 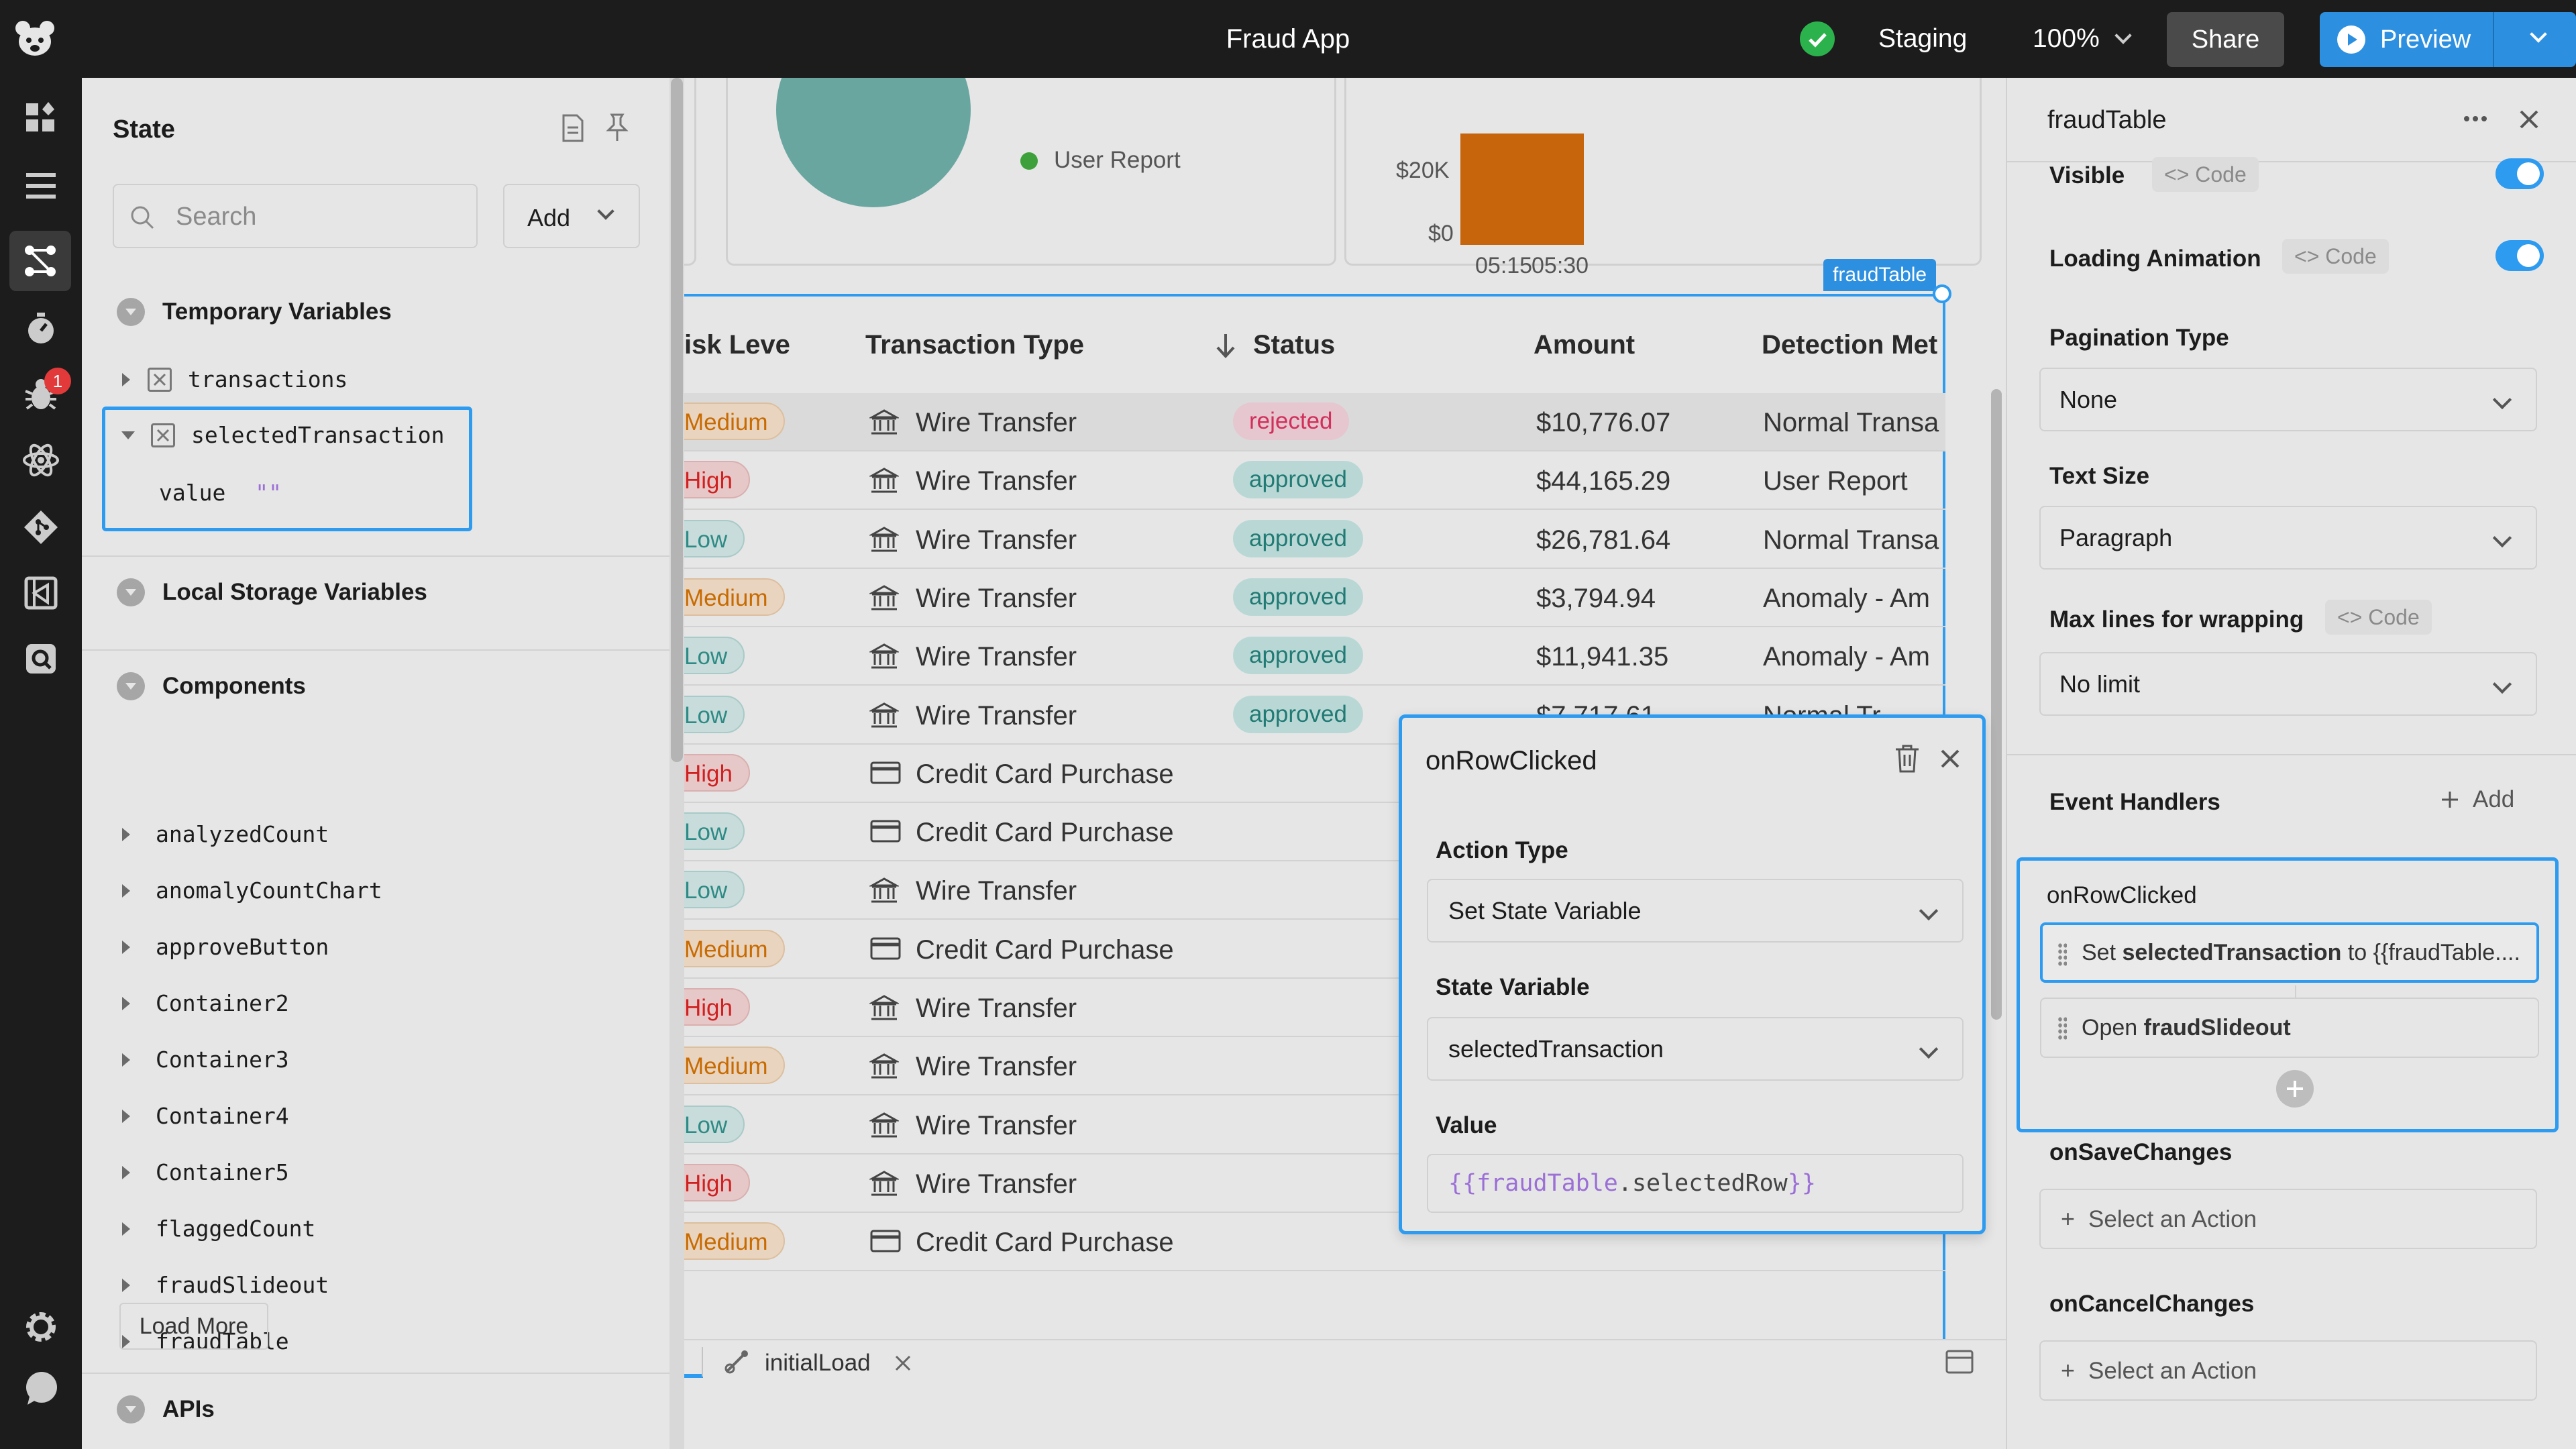 What do you see at coordinates (41, 186) in the screenshot?
I see `list-icon` at bounding box center [41, 186].